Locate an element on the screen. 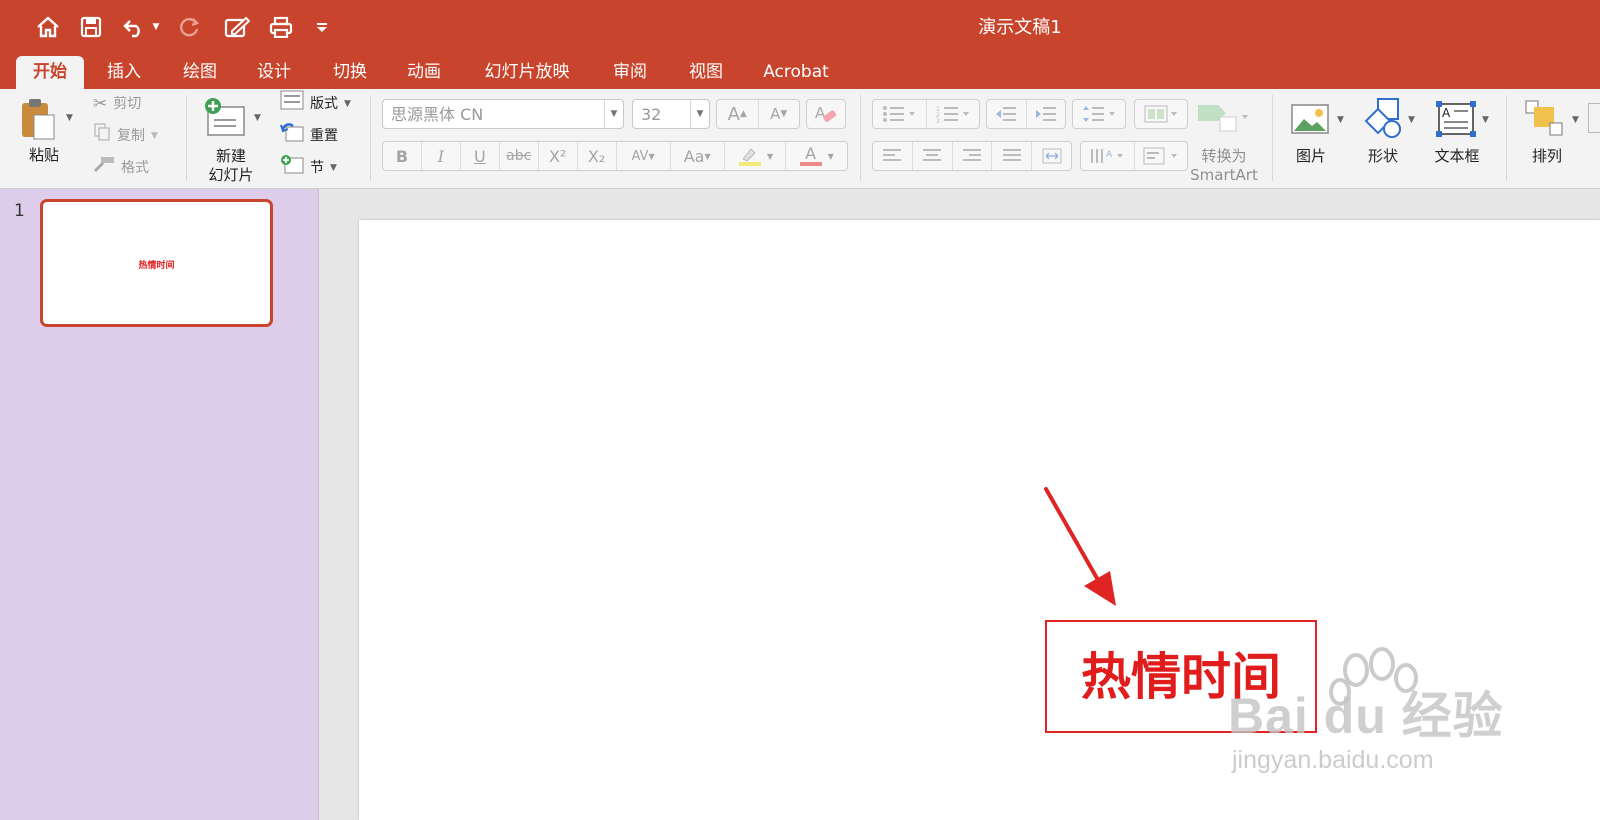 The height and width of the screenshot is (820, 1600). scissors-icon: ✂ is located at coordinates (100, 104).